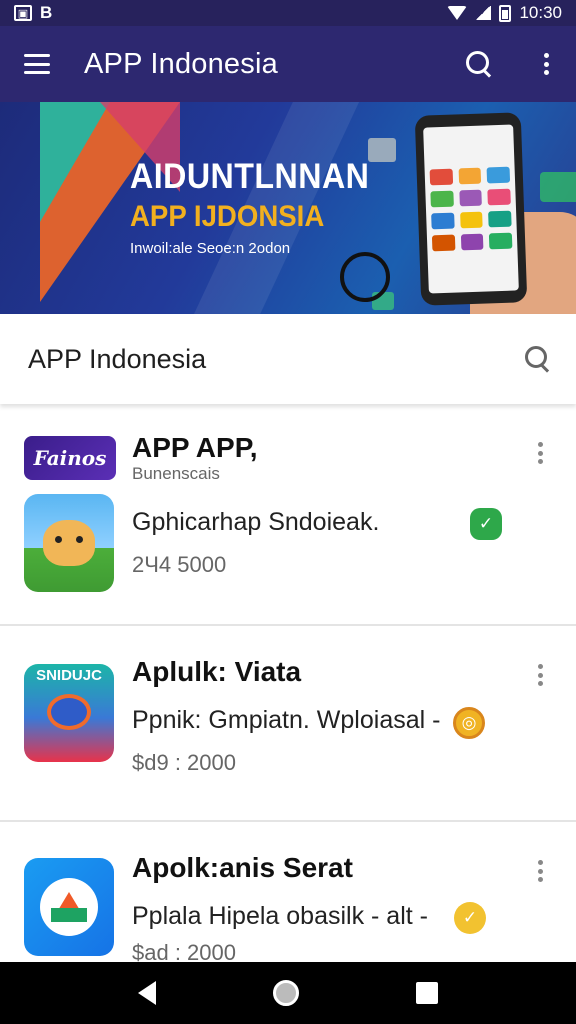  What do you see at coordinates (469, 723) in the screenshot?
I see `target-icon: ◎` at bounding box center [469, 723].